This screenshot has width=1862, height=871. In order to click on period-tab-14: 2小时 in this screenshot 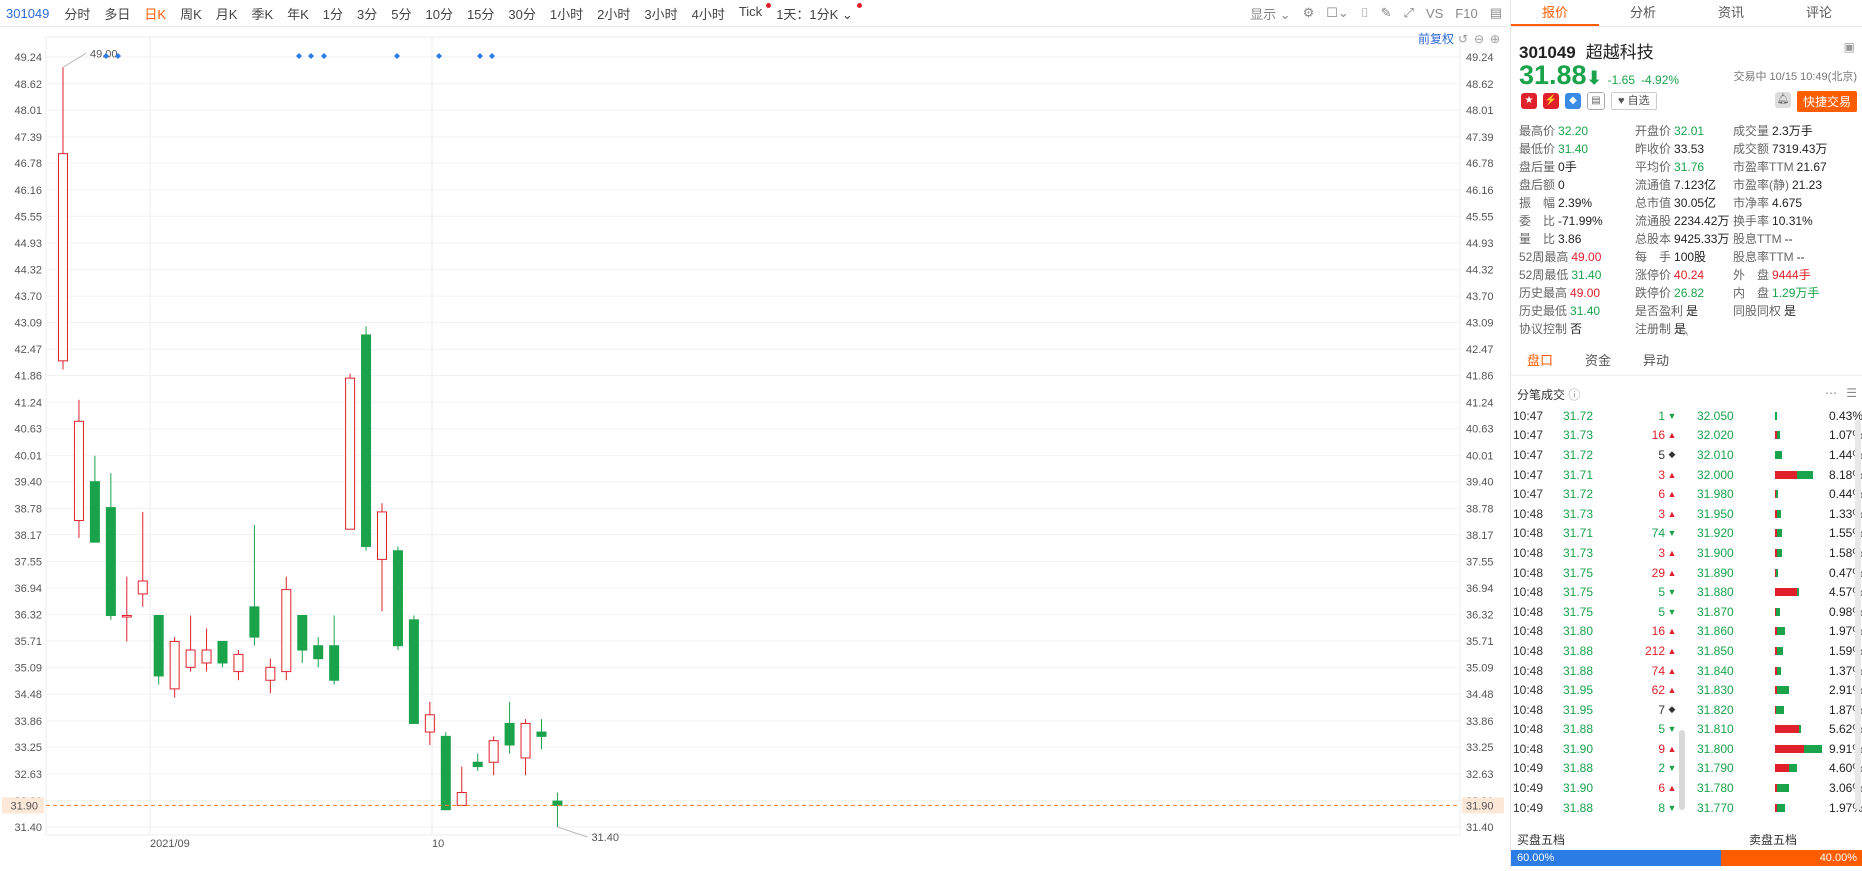, I will do `click(613, 13)`.